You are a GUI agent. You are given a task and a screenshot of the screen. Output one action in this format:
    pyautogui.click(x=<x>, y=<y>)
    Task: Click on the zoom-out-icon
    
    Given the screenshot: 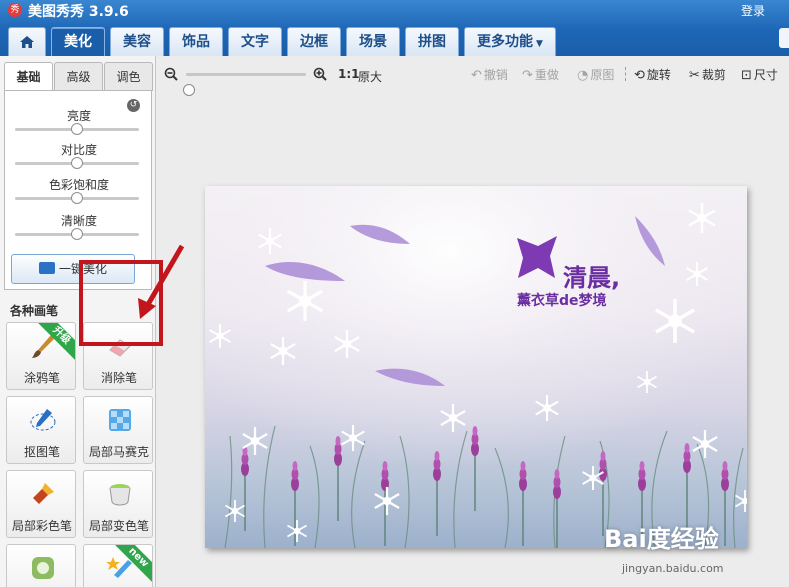 What is the action you would take?
    pyautogui.click(x=171, y=74)
    